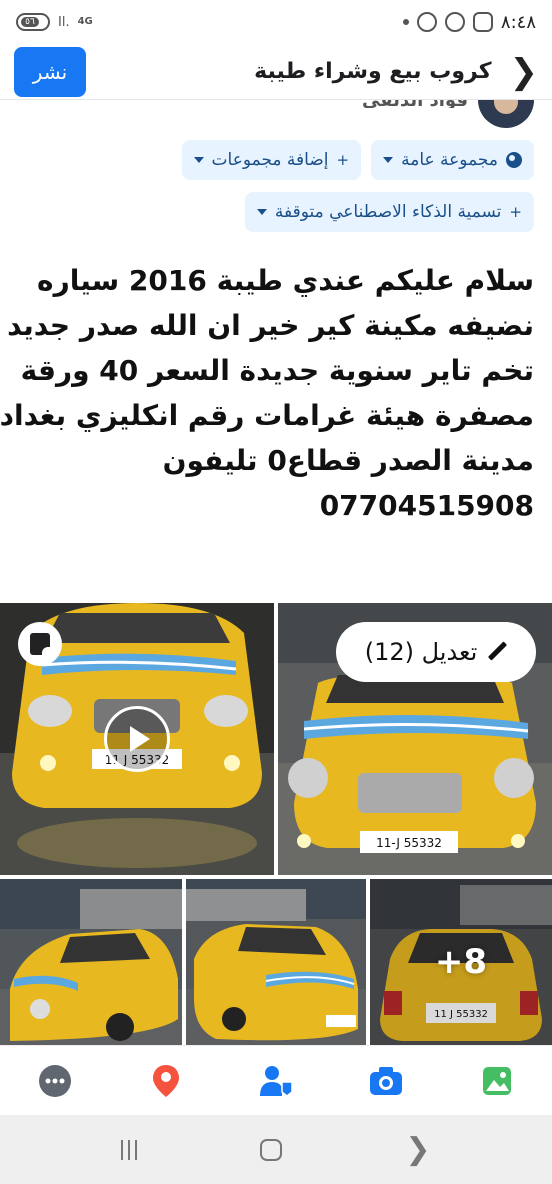 The height and width of the screenshot is (1184, 552). What do you see at coordinates (409, 843) in the screenshot?
I see `plate-text: 11-J 55332` at bounding box center [409, 843].